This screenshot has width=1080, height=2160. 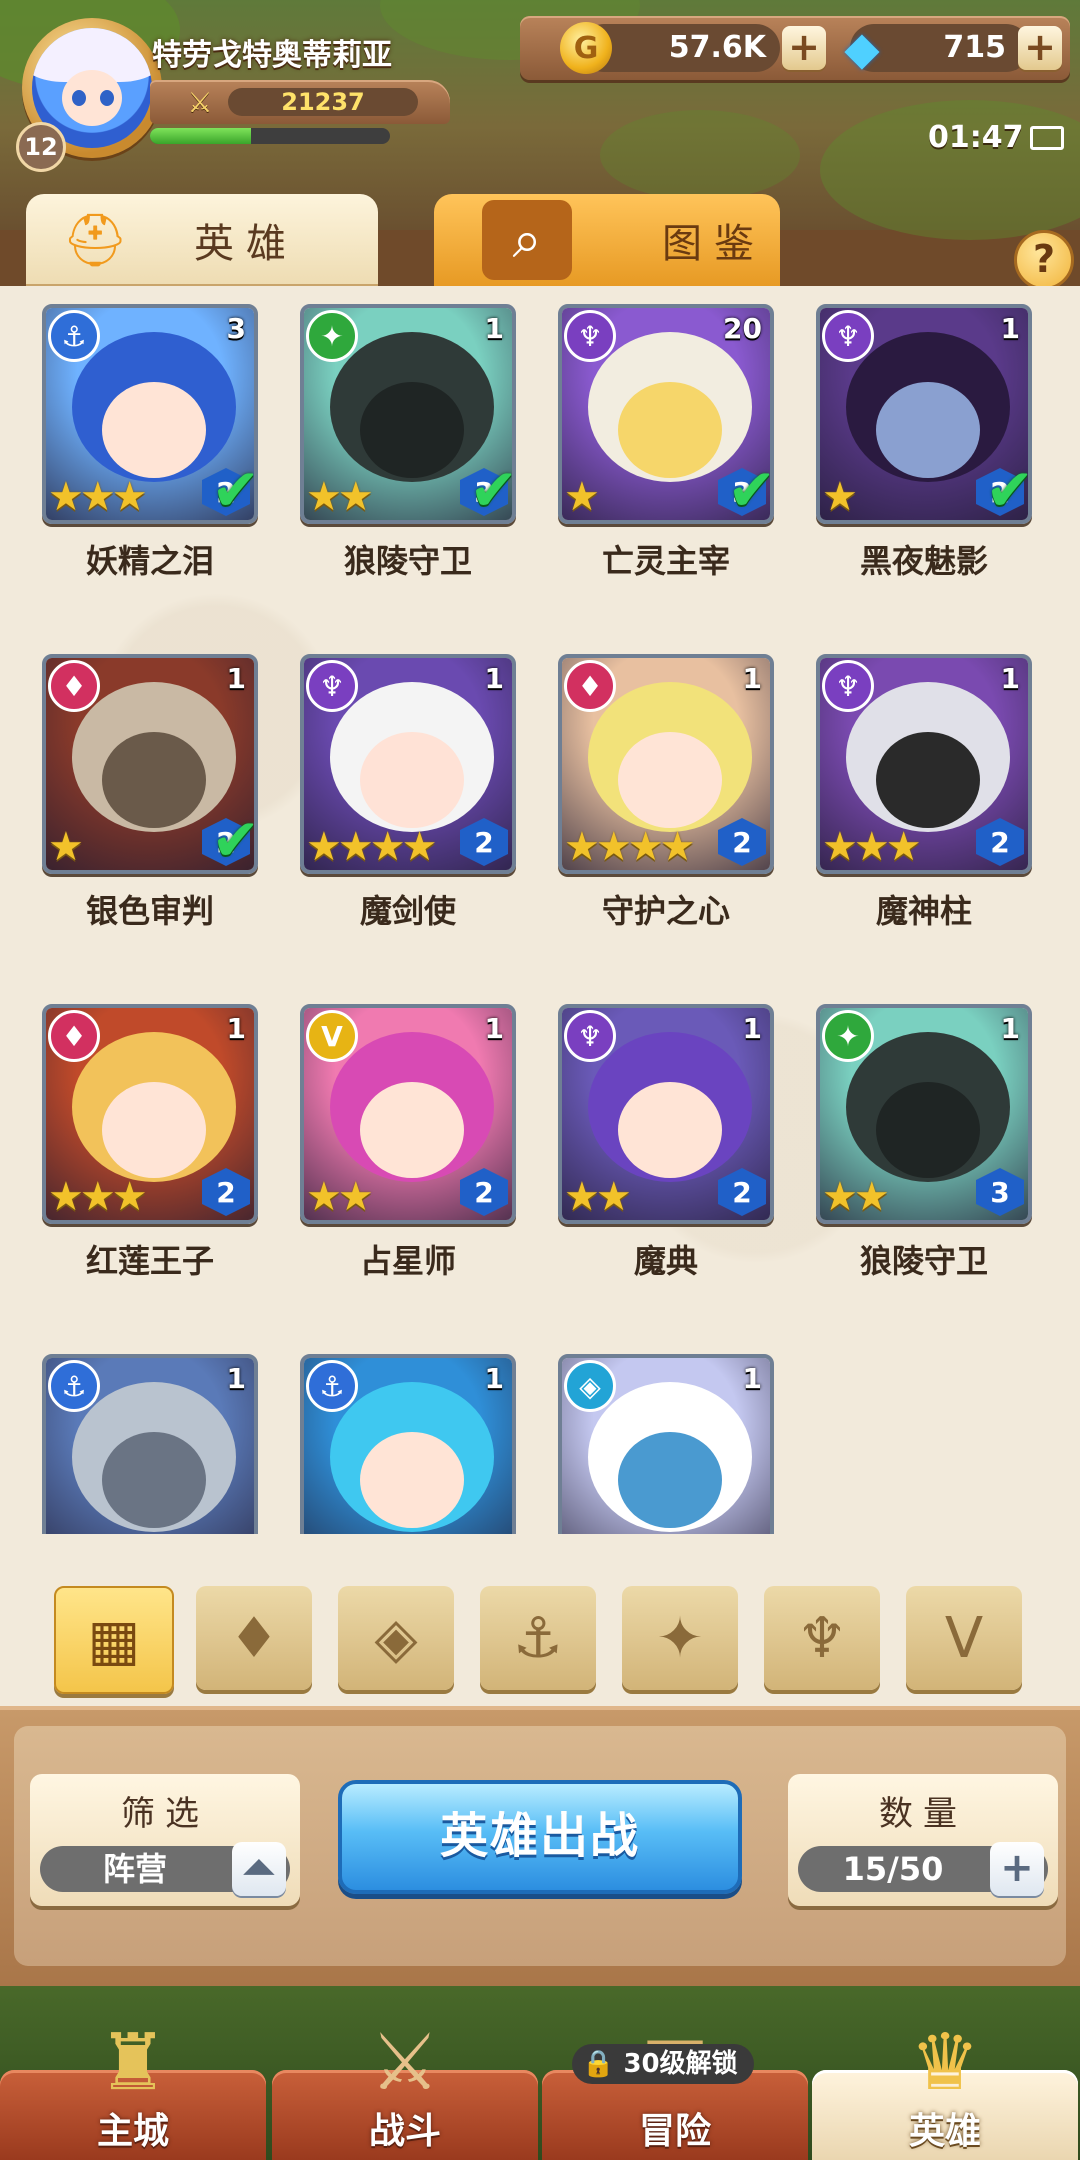 I want to click on nav-heroes: ♛ 英雄, so click(x=945, y=2089).